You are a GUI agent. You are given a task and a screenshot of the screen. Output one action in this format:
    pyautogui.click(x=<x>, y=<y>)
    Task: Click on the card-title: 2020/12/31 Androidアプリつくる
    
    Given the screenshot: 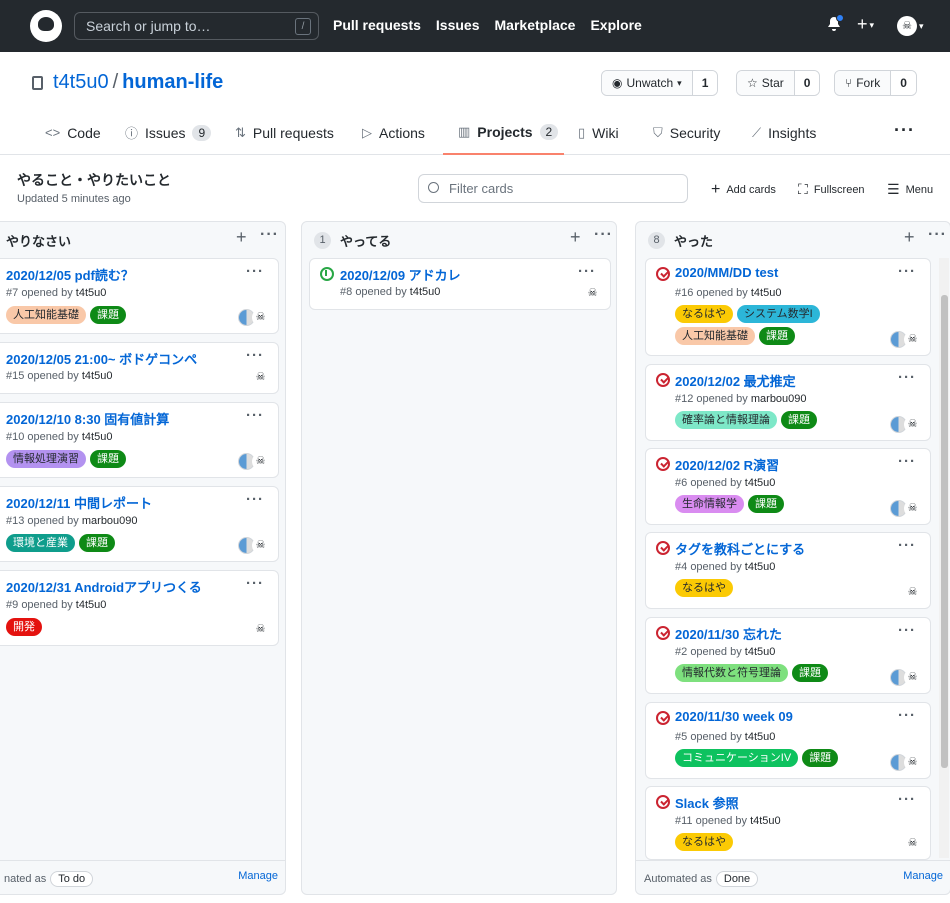 What is the action you would take?
    pyautogui.click(x=104, y=586)
    